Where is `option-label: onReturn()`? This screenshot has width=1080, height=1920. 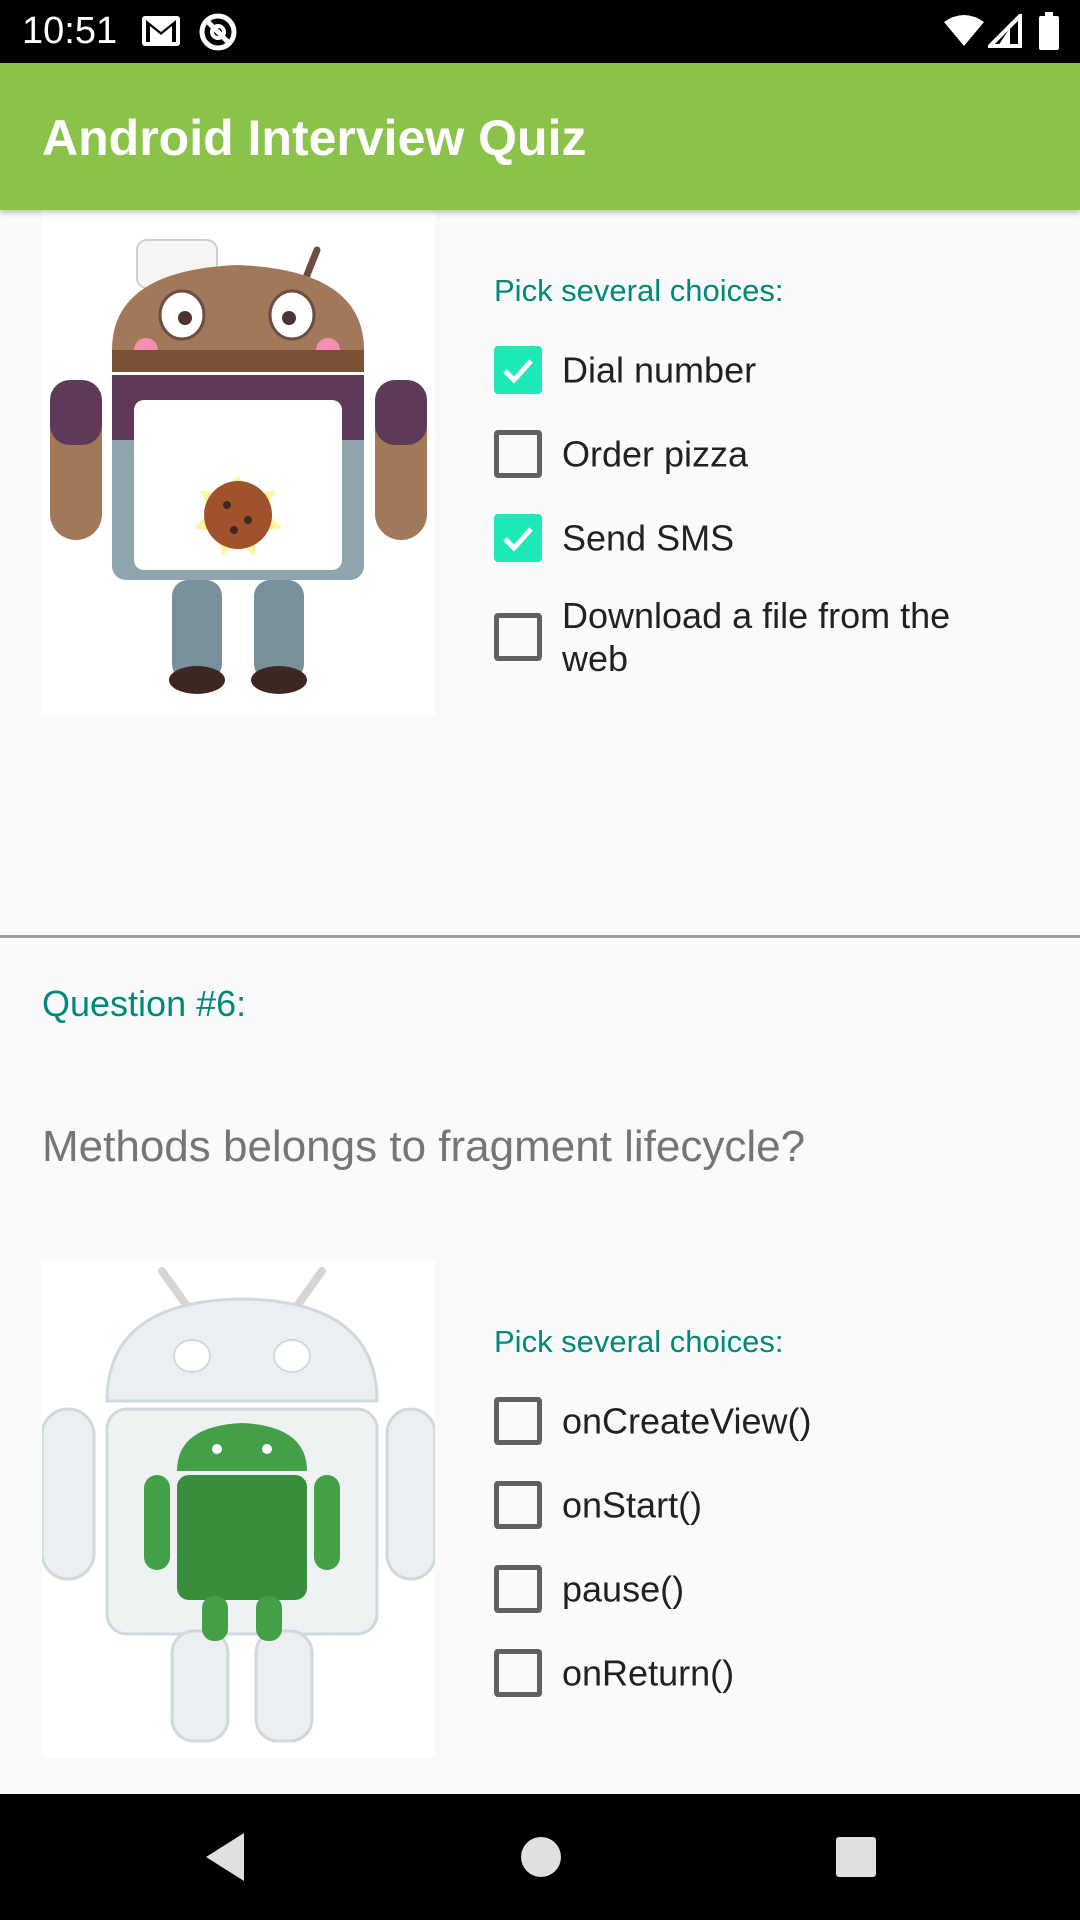
option-label: onReturn() is located at coordinates (648, 1673).